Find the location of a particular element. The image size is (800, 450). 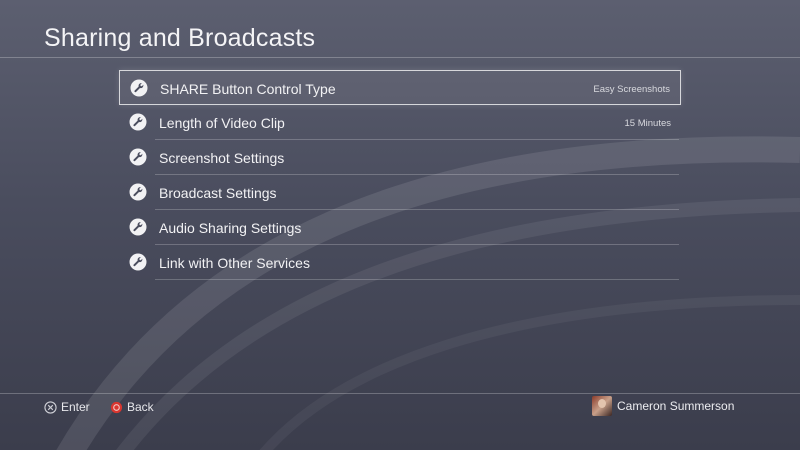

menu-item-value: 15 Minutes is located at coordinates (647, 123).